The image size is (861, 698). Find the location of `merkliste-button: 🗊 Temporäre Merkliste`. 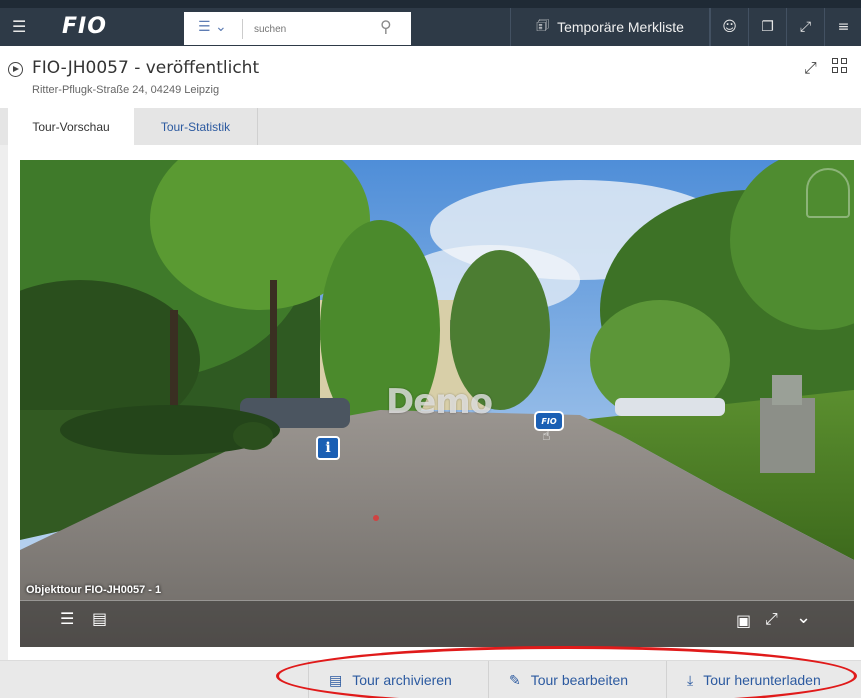

merkliste-button: 🗊 Temporäre Merkliste is located at coordinates (610, 27).